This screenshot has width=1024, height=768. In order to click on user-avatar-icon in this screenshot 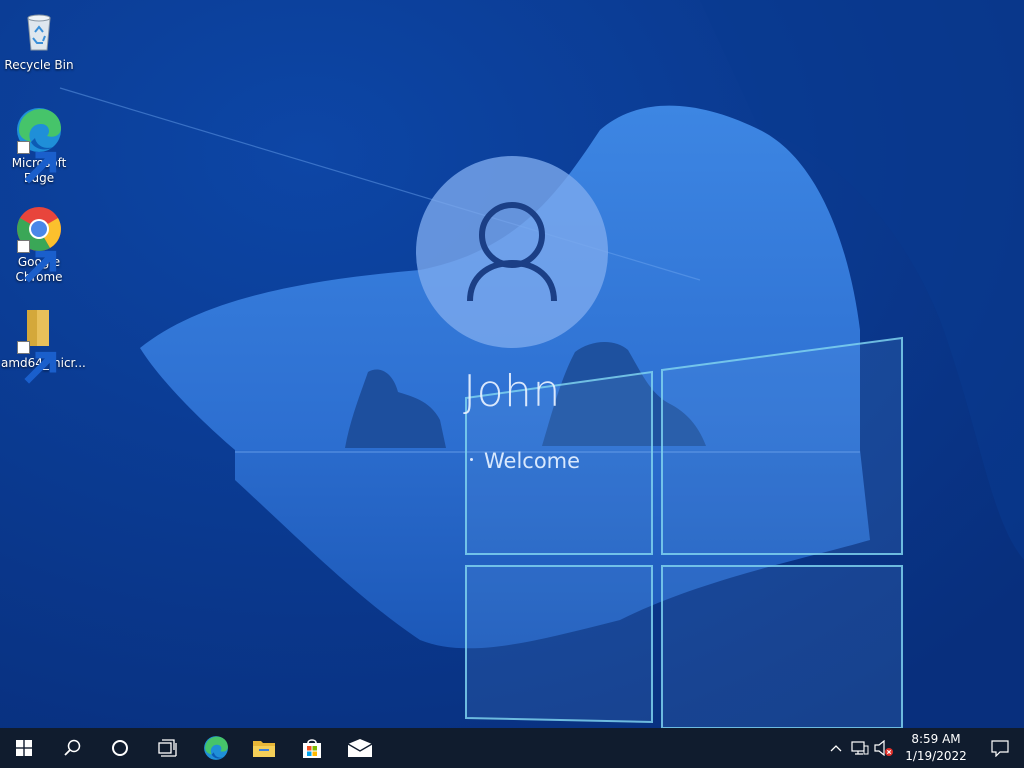, I will do `click(512, 252)`.